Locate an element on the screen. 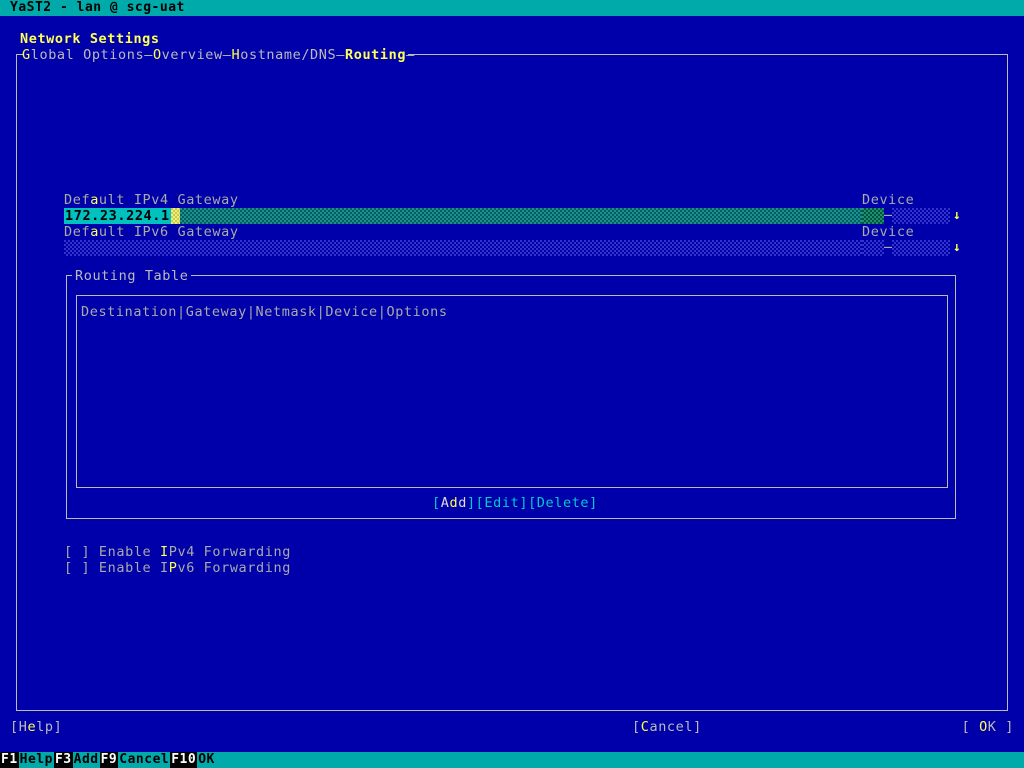 Image resolution: width=1024 pixels, height=768 pixels. routing-delete-button: [Delete] is located at coordinates (563, 503).